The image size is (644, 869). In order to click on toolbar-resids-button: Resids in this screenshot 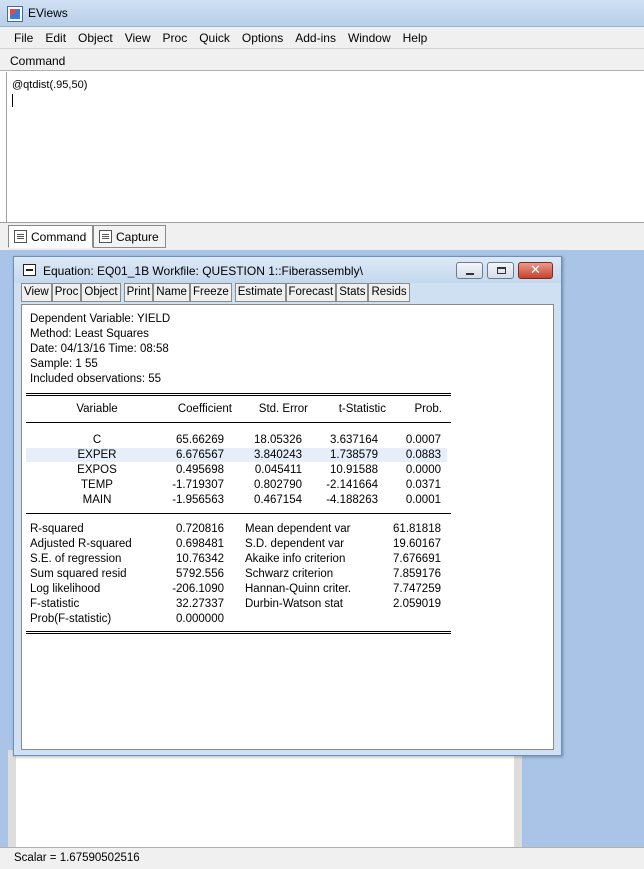, I will do `click(389, 292)`.